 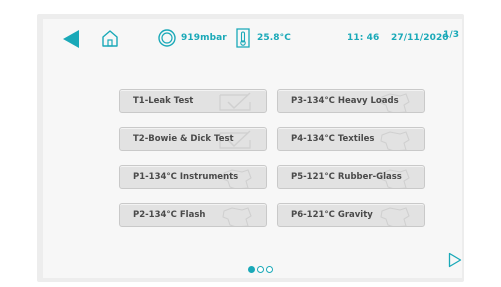 What do you see at coordinates (332, 215) in the screenshot?
I see `program-label: P6-121°C Gravity` at bounding box center [332, 215].